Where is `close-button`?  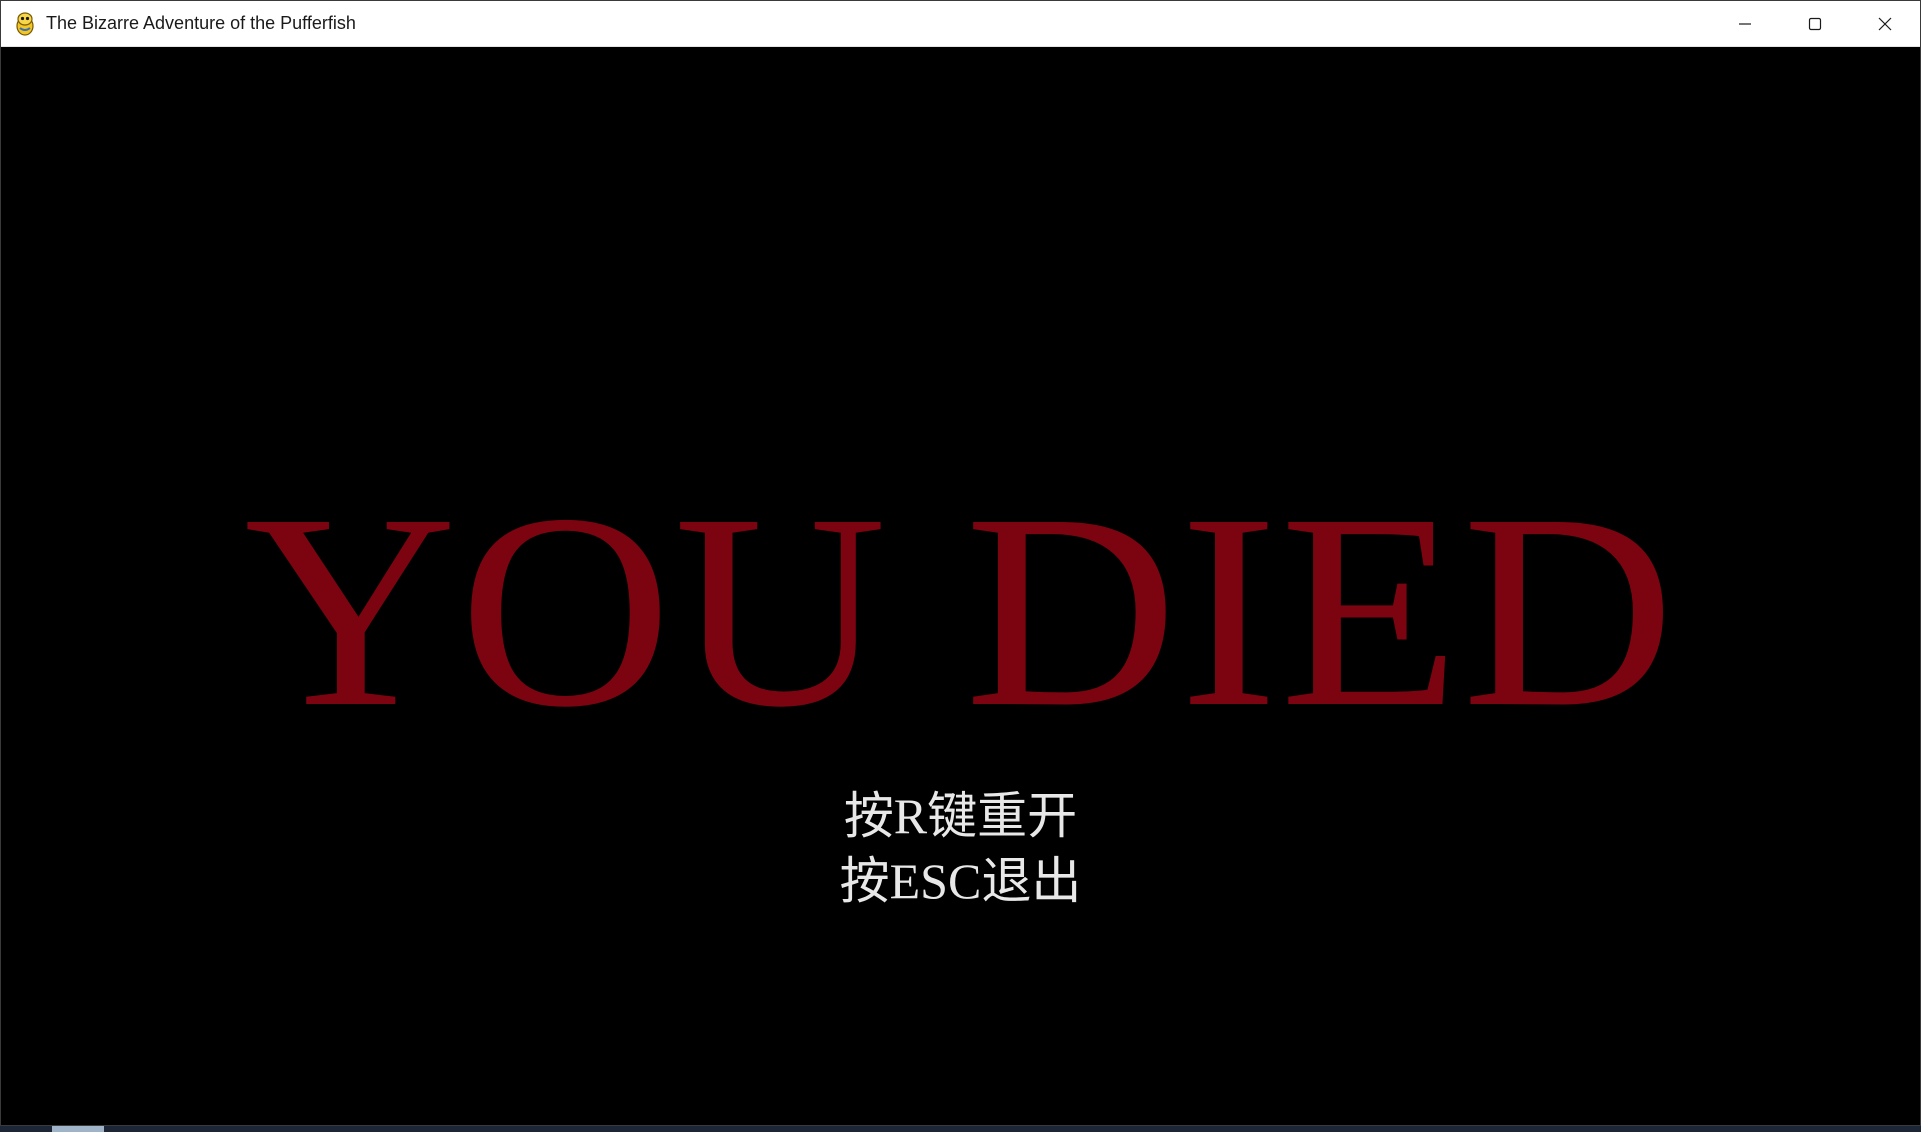
close-button is located at coordinates (1885, 23).